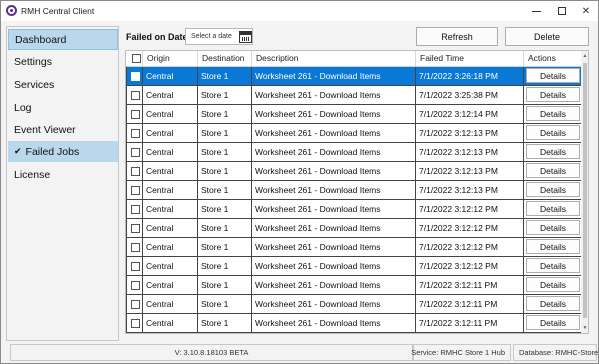 This screenshot has width=599, height=364. Describe the element at coordinates (170, 59) in the screenshot. I see `column-header-origin: Origin` at that location.